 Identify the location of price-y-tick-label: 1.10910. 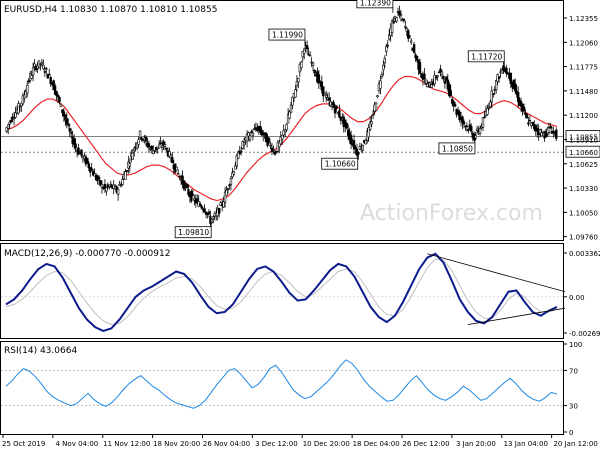
(583, 140).